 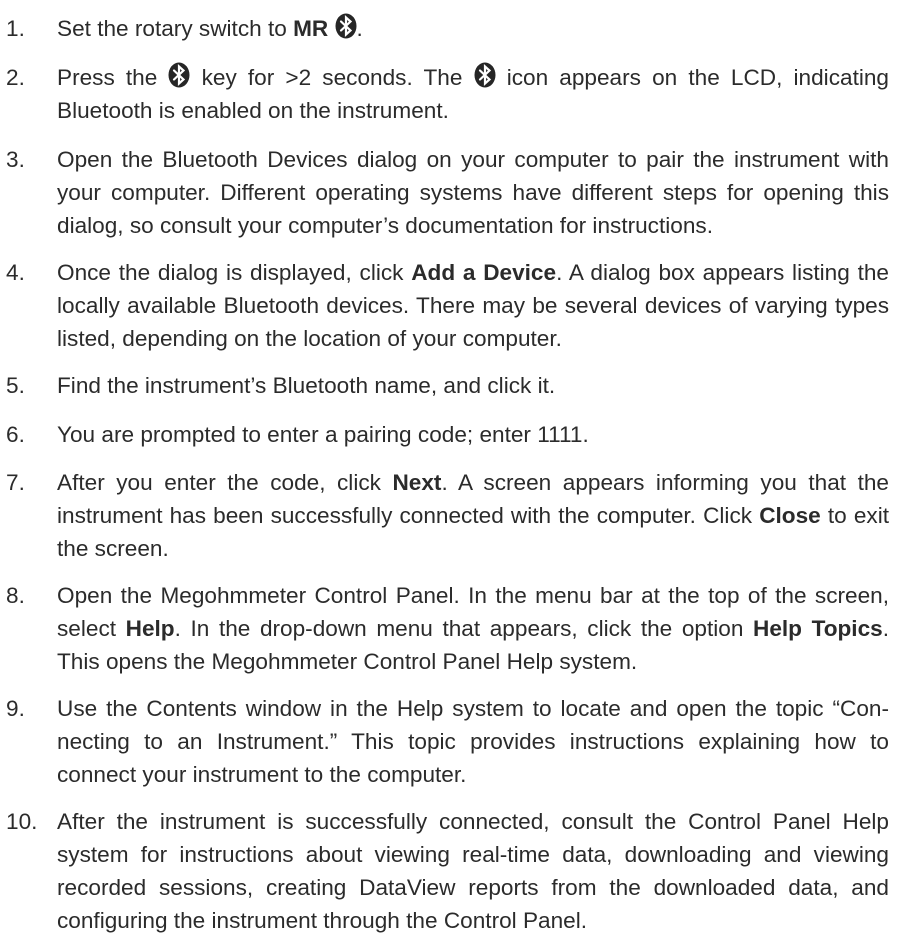 I want to click on step-number: 3., so click(x=15, y=159).